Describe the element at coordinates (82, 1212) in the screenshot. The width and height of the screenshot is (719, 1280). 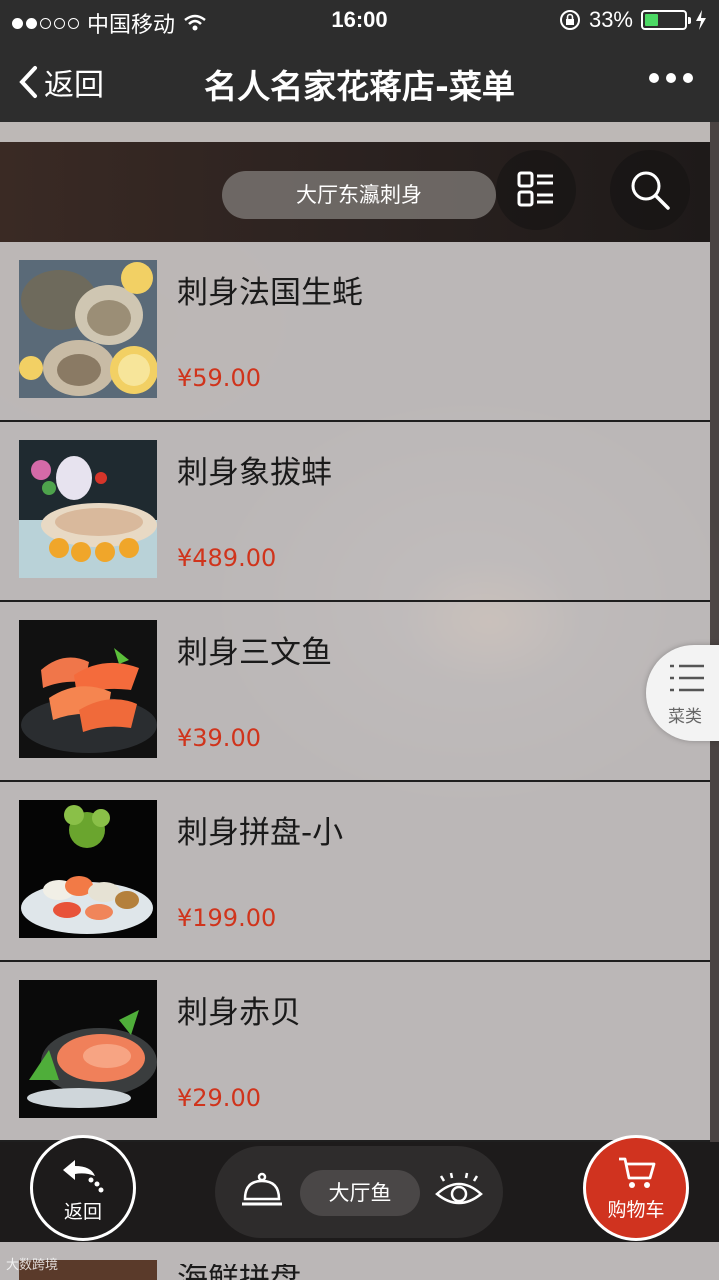
I see `bottom-back-label: 返回` at that location.